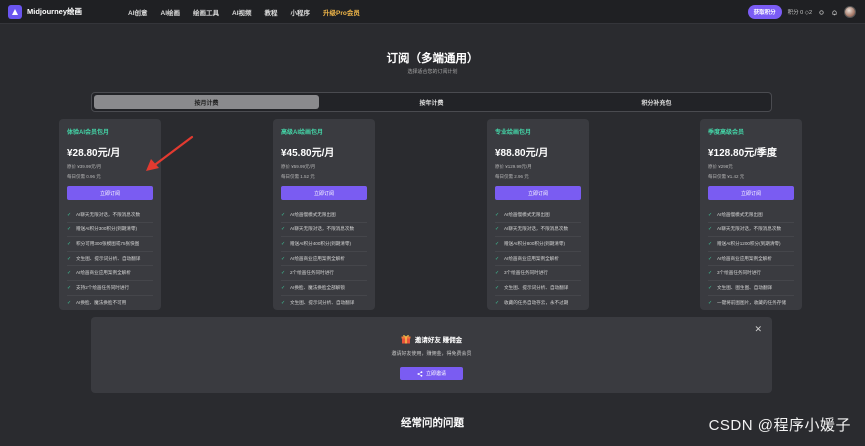  Describe the element at coordinates (341, 12) in the screenshot. I see `nav-upgrade-pro: 升级Pro会员` at that location.